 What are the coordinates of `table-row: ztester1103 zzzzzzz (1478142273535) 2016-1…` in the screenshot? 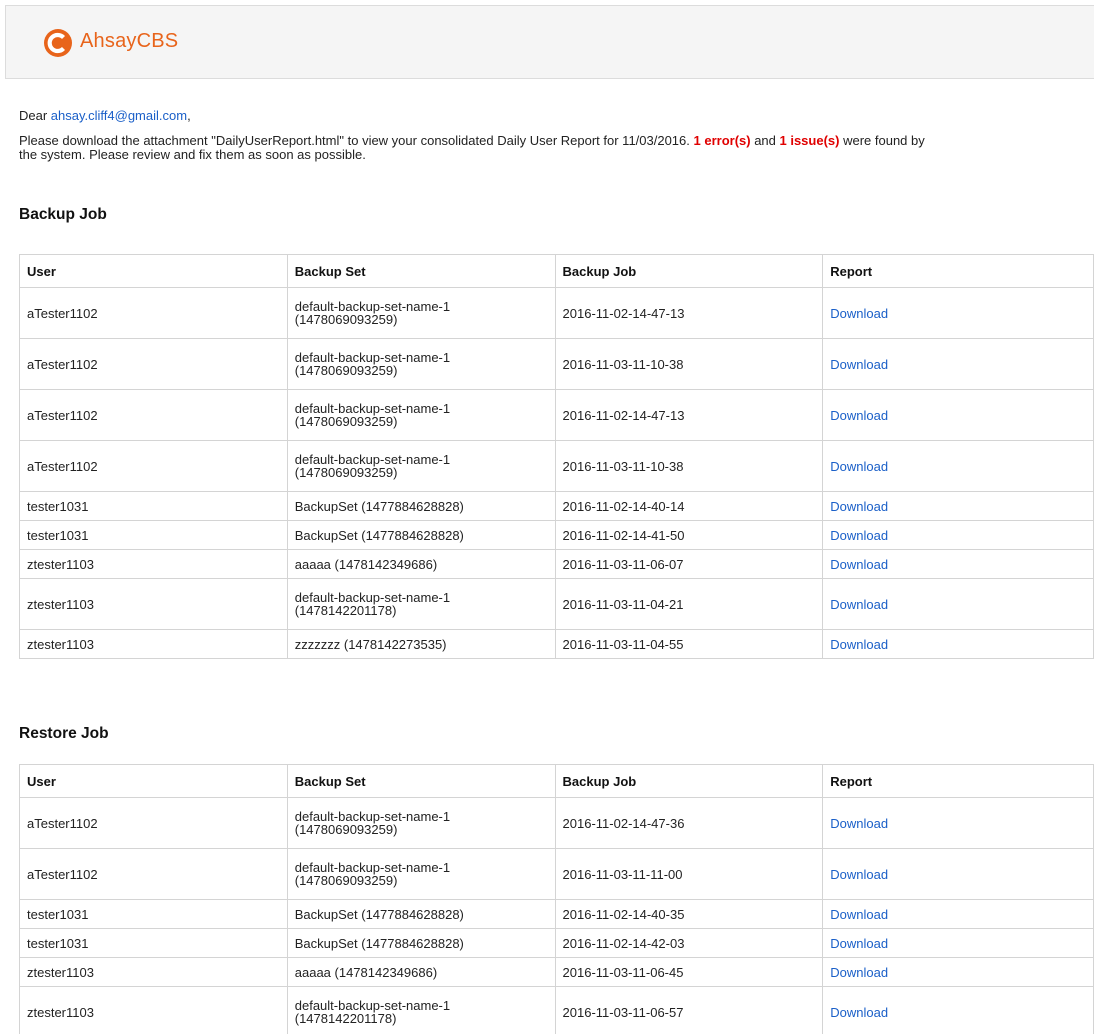 It's located at (556, 644).